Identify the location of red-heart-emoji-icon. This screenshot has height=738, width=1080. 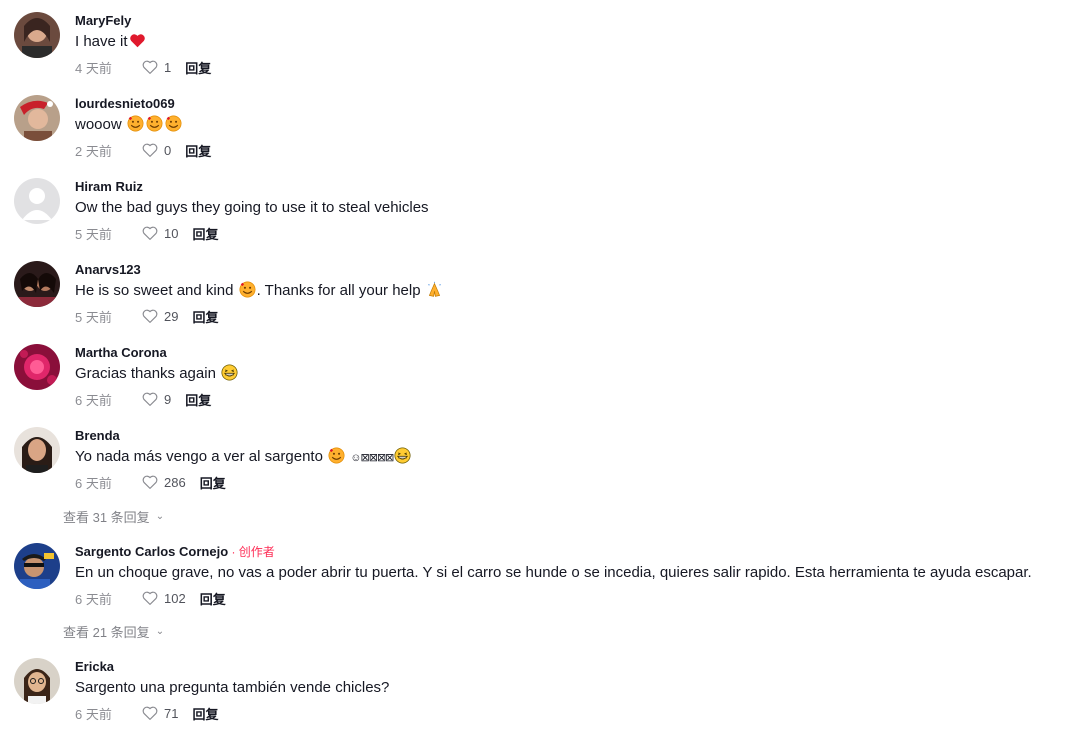
(137, 40).